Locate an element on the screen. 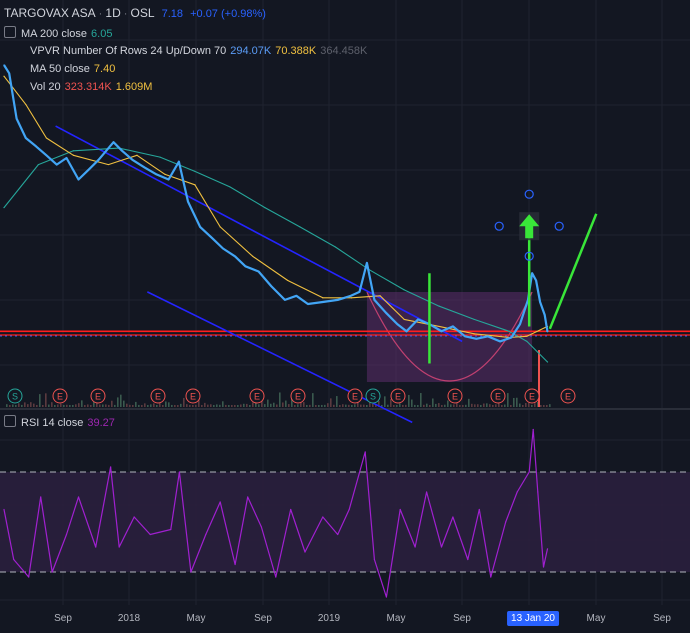  symbol-name: TARGOVAX ASA is located at coordinates (50, 13).